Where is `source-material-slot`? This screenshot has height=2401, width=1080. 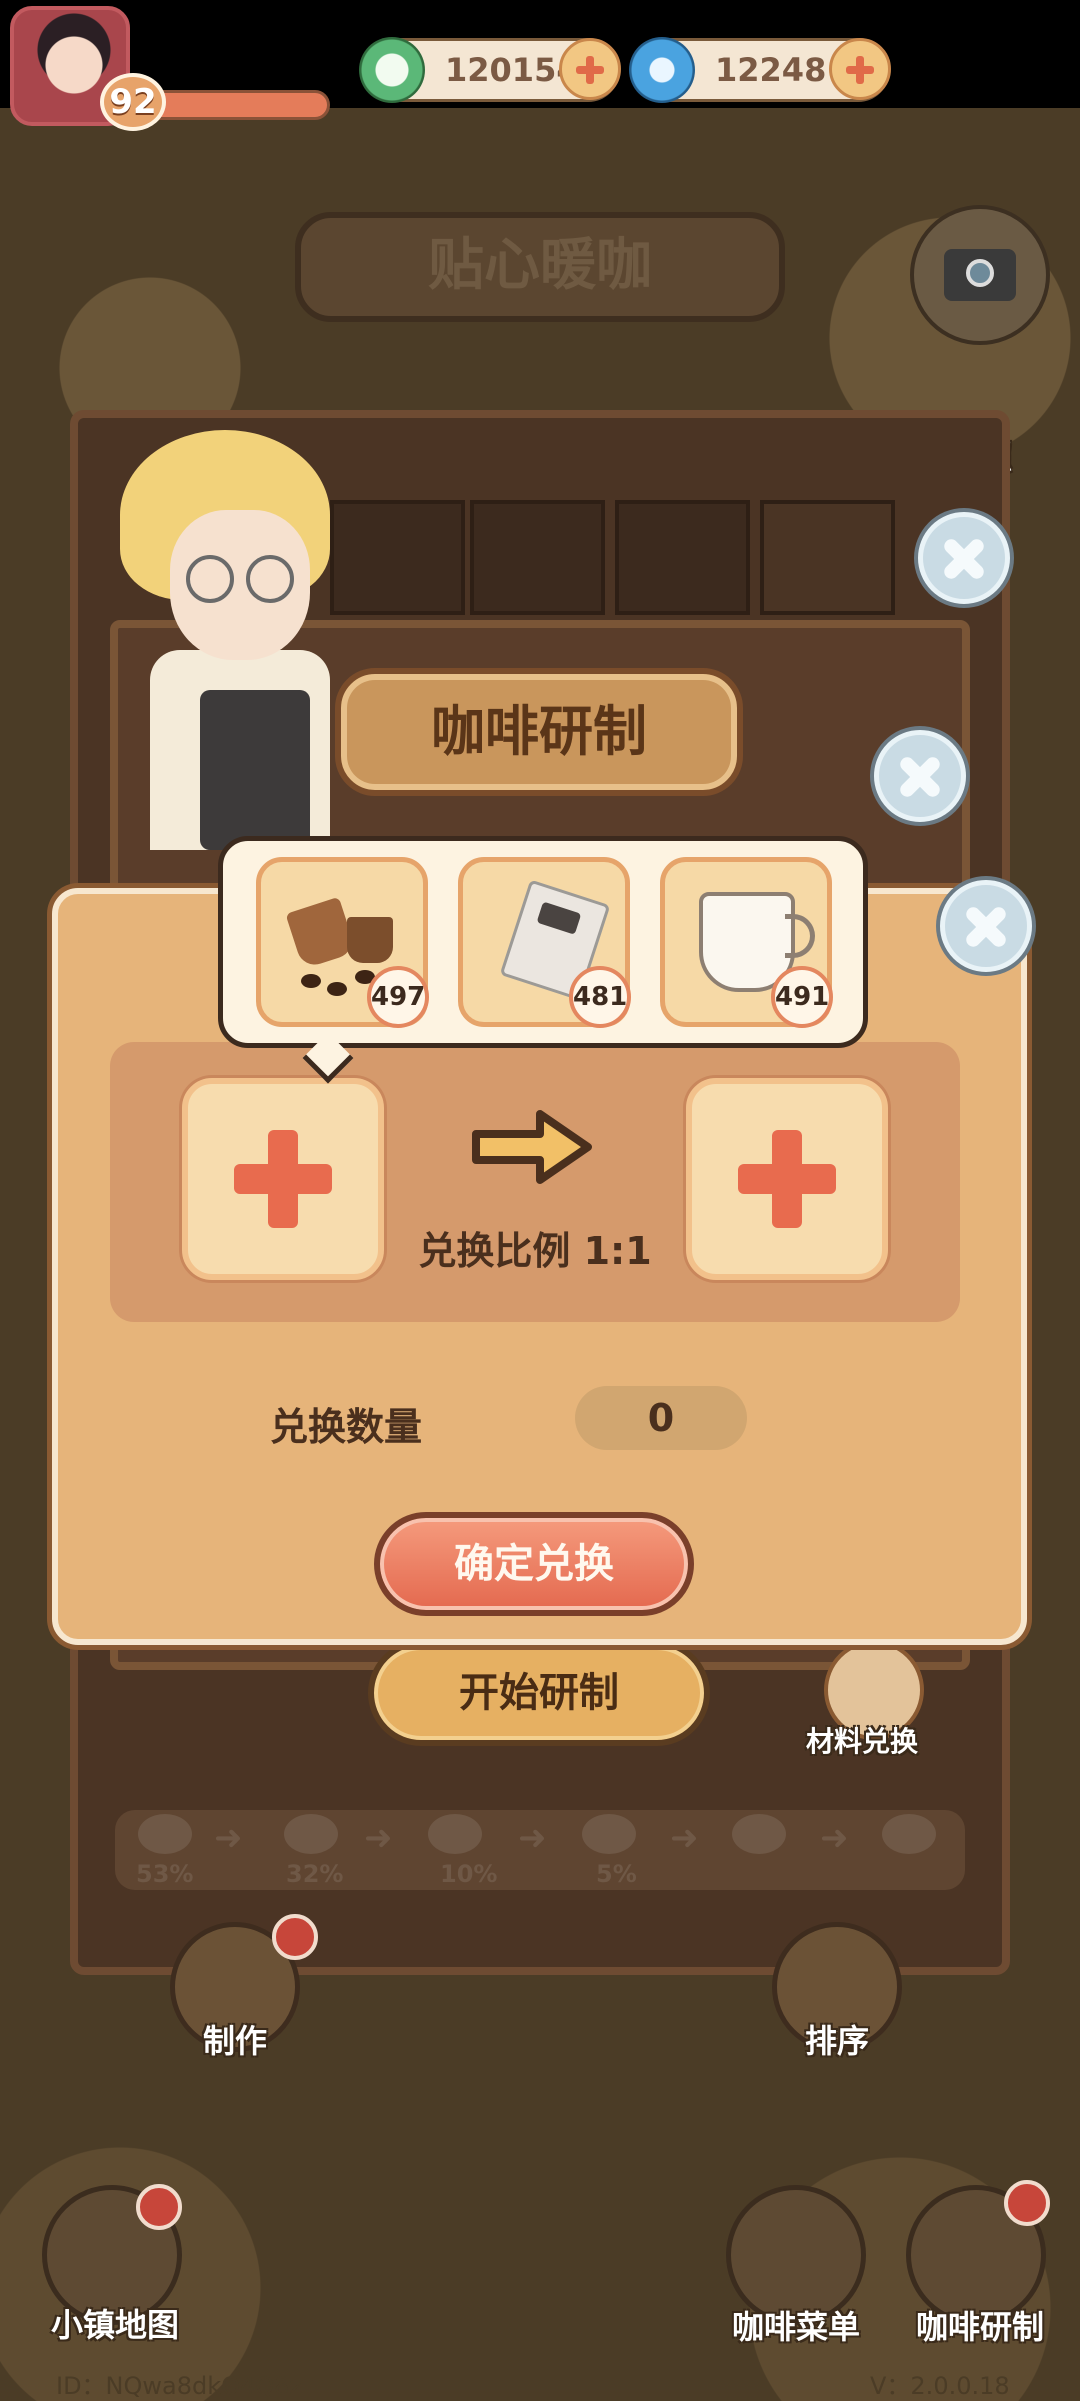 source-material-slot is located at coordinates (283, 1179).